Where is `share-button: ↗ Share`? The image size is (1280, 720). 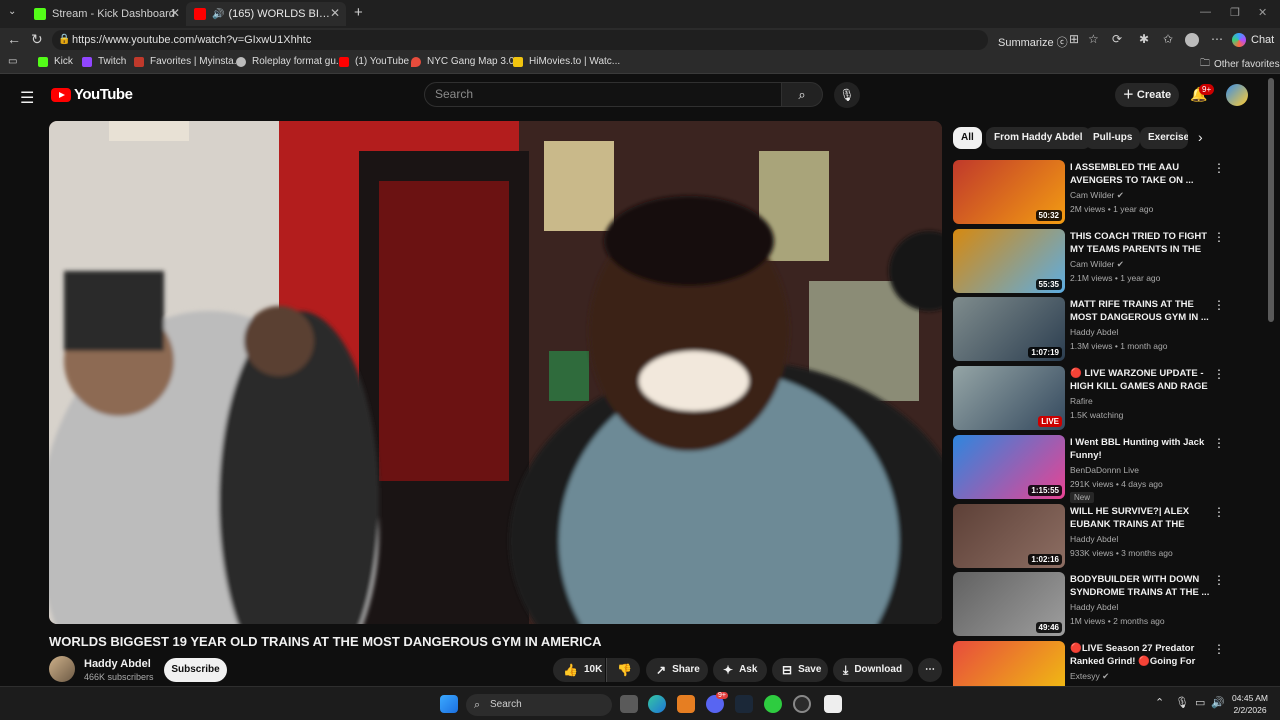
share-button: ↗ Share is located at coordinates (677, 670).